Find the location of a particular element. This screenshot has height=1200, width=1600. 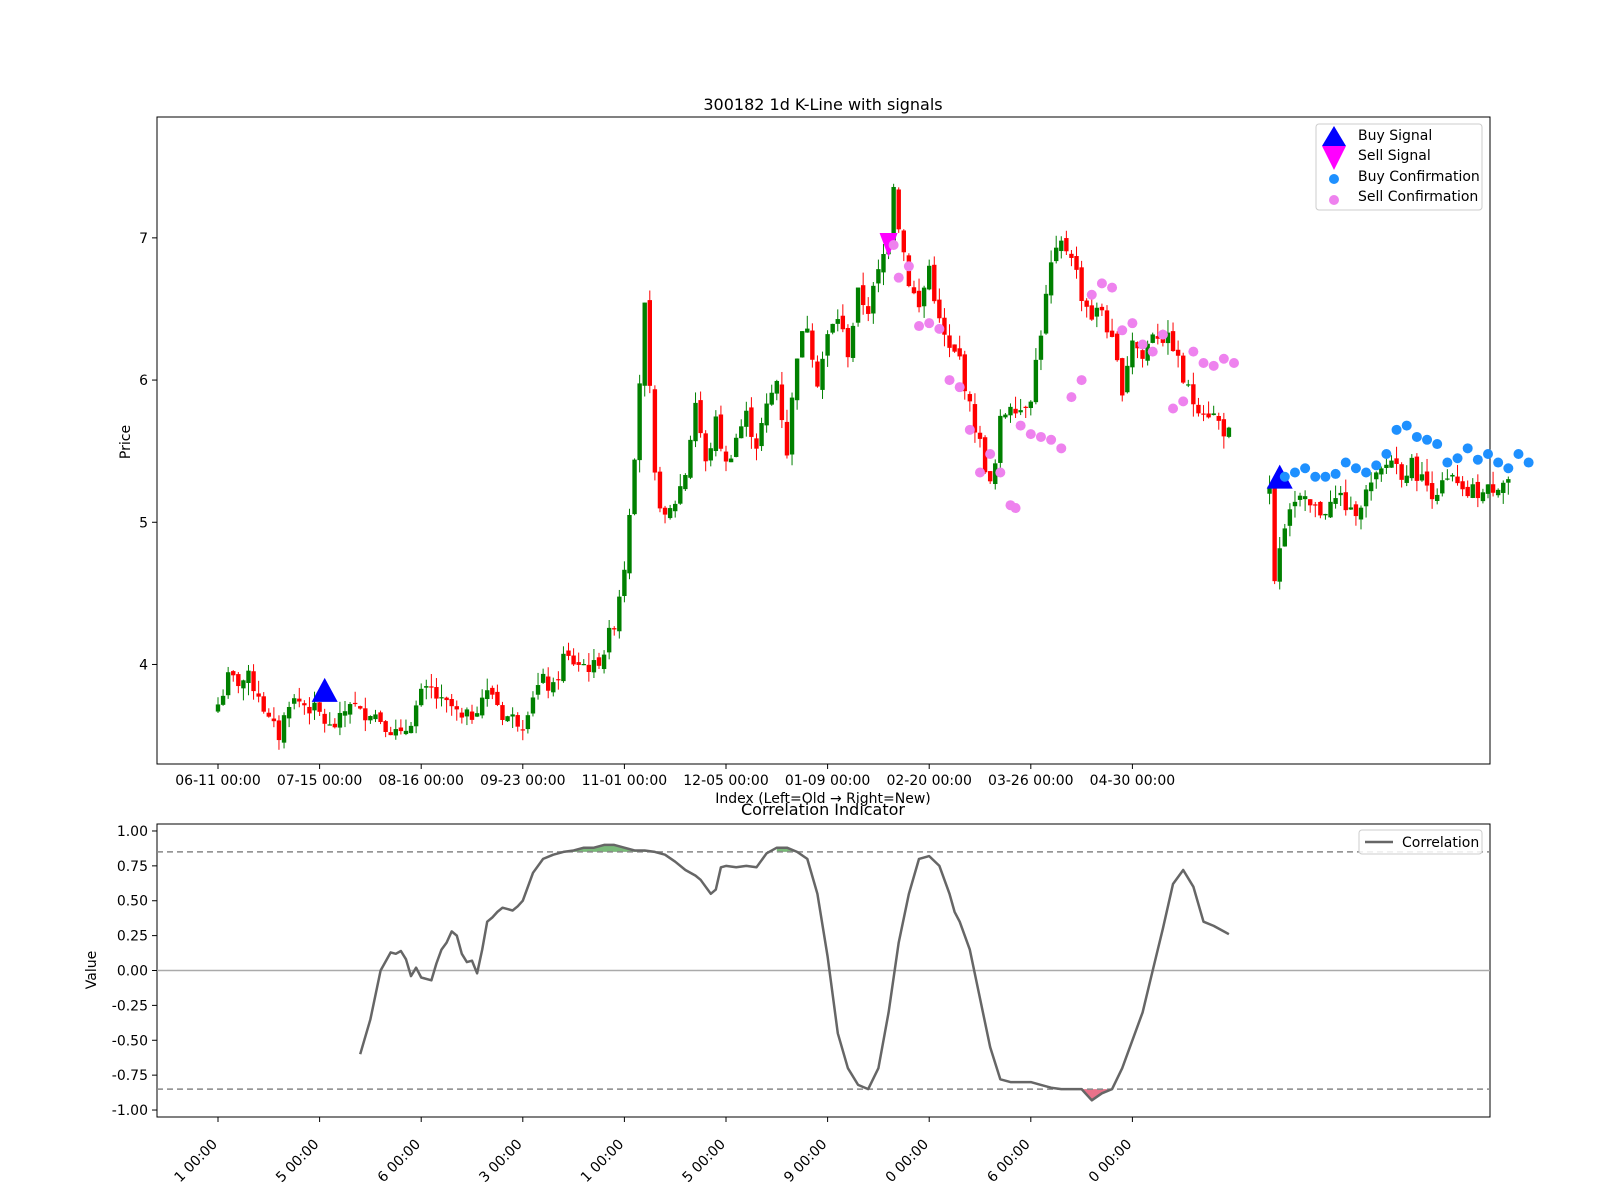

legend-correlation-label: Correlation is located at coordinates (1440, 843).